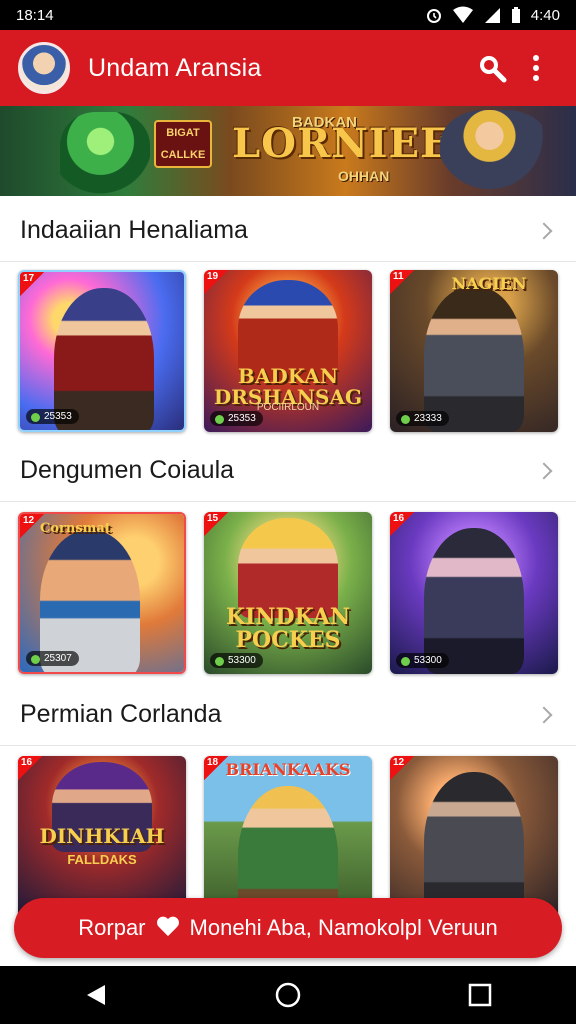 Image resolution: width=576 pixels, height=1024 pixels. Describe the element at coordinates (422, 418) in the screenshot. I see `card-count: 23333` at that location.